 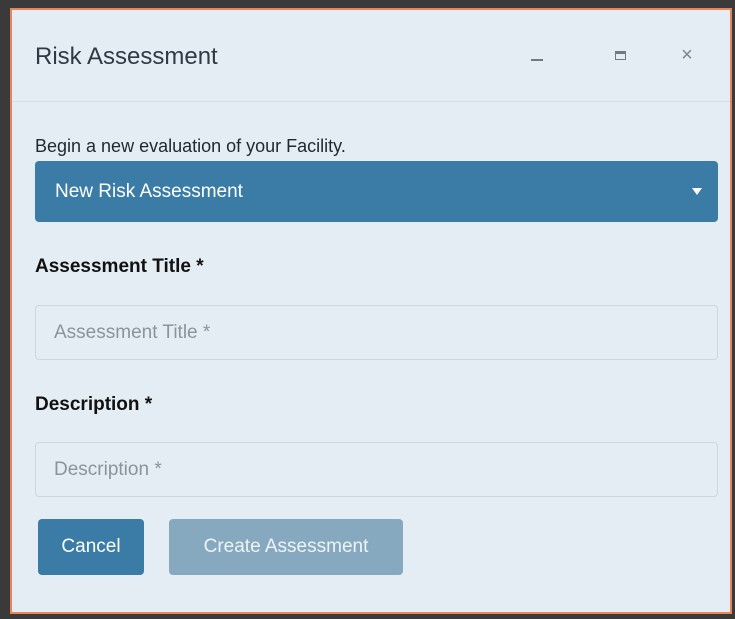 I want to click on caret-down-icon, so click(x=697, y=191).